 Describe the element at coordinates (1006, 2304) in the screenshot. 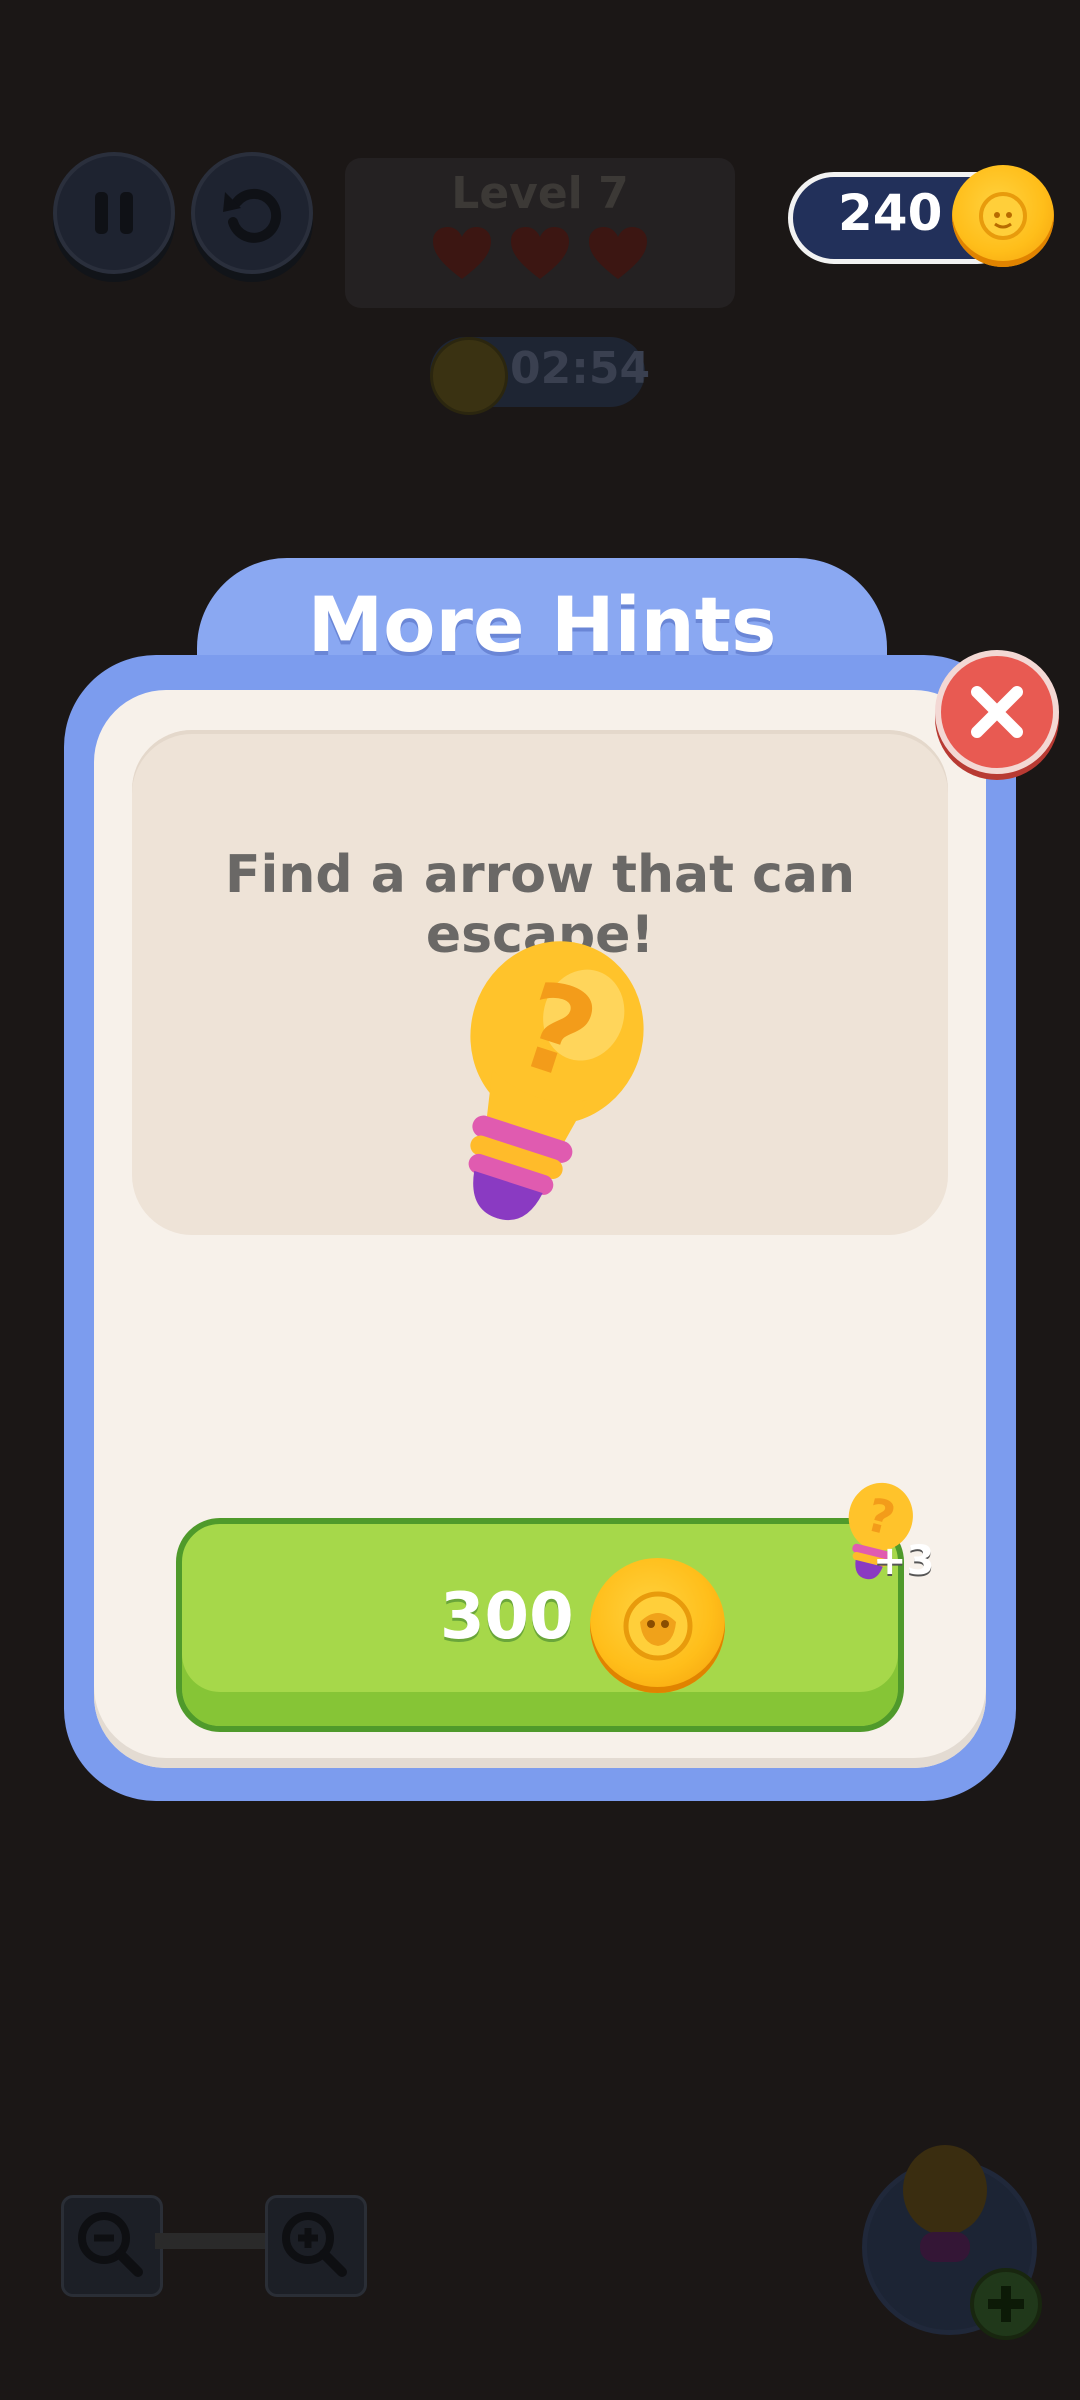

I see `add-hint-badge` at that location.